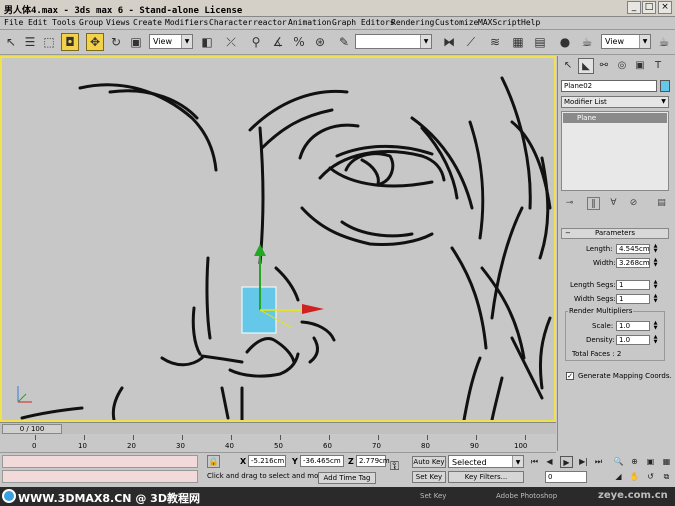  I want to click on zoom-all-icon: ⊕, so click(634, 462).